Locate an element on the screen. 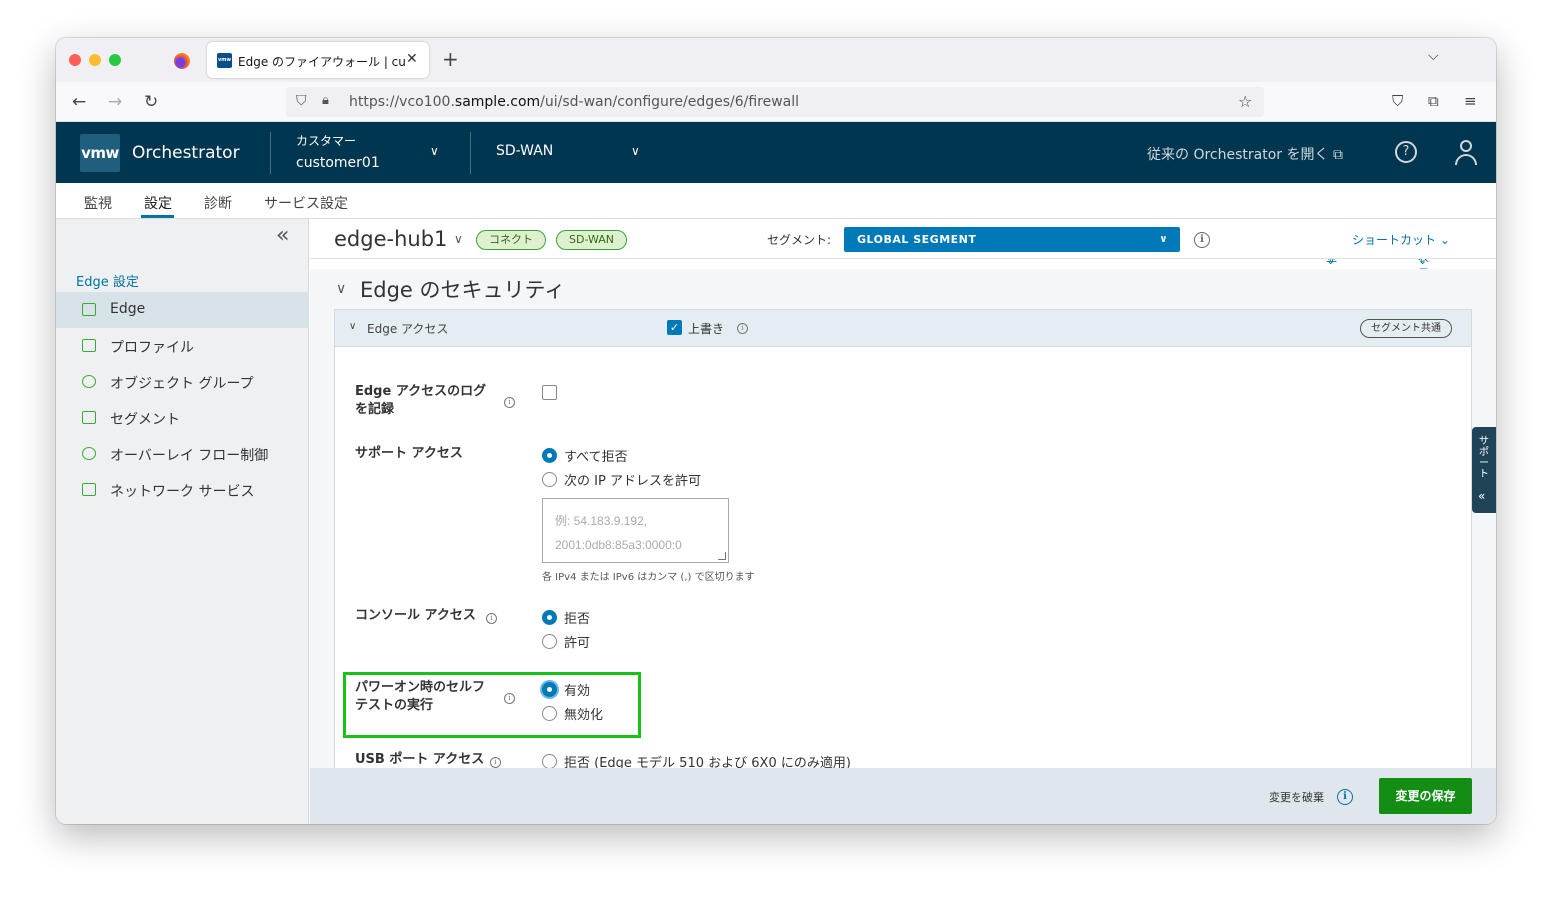 The image size is (1552, 898). self-test-disable-label: 無効化 is located at coordinates (584, 715).